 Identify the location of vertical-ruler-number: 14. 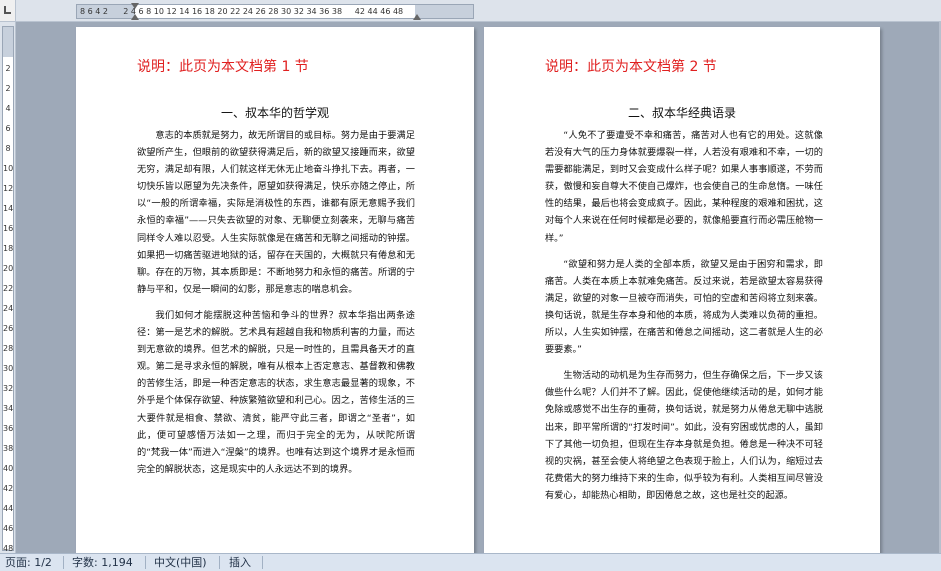
(8, 208).